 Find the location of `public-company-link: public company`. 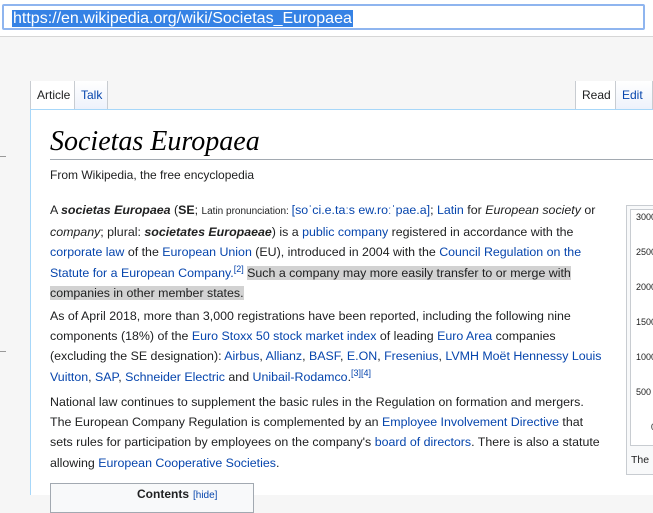

public-company-link: public company is located at coordinates (345, 232).